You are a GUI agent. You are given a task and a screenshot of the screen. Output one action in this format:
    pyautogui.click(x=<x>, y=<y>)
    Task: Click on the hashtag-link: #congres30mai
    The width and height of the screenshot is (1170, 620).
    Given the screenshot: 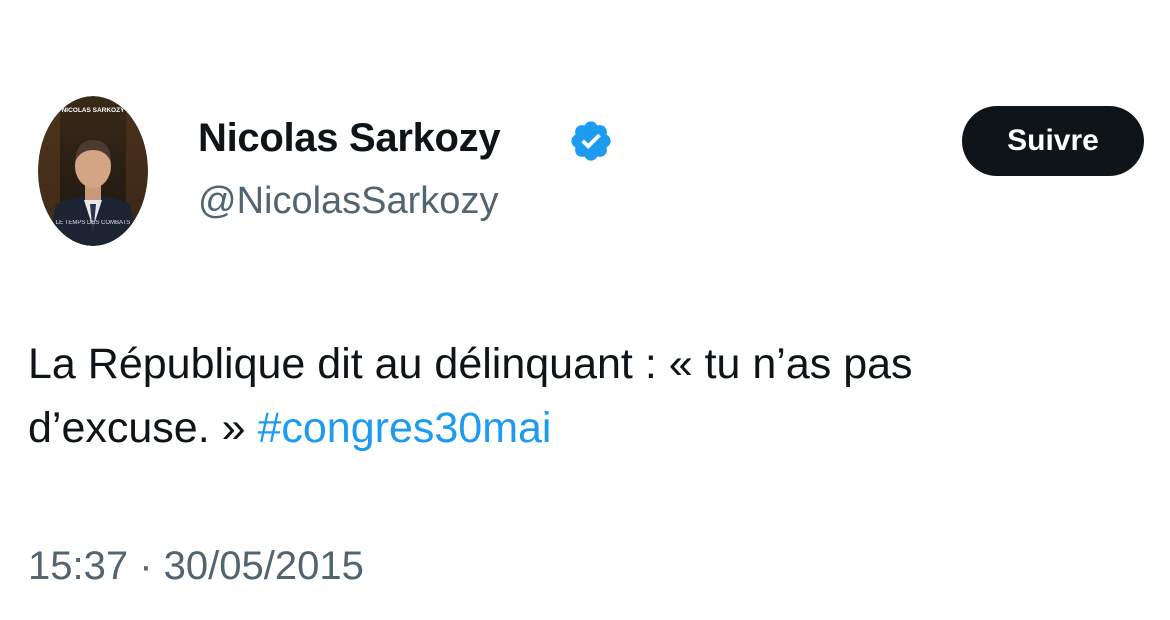 What is the action you would take?
    pyautogui.click(x=404, y=428)
    